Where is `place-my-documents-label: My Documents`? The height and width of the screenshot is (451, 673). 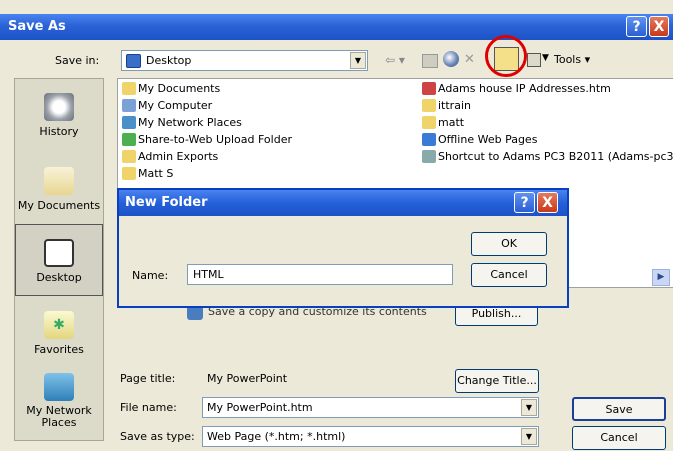 place-my-documents-label: My Documents is located at coordinates (59, 205).